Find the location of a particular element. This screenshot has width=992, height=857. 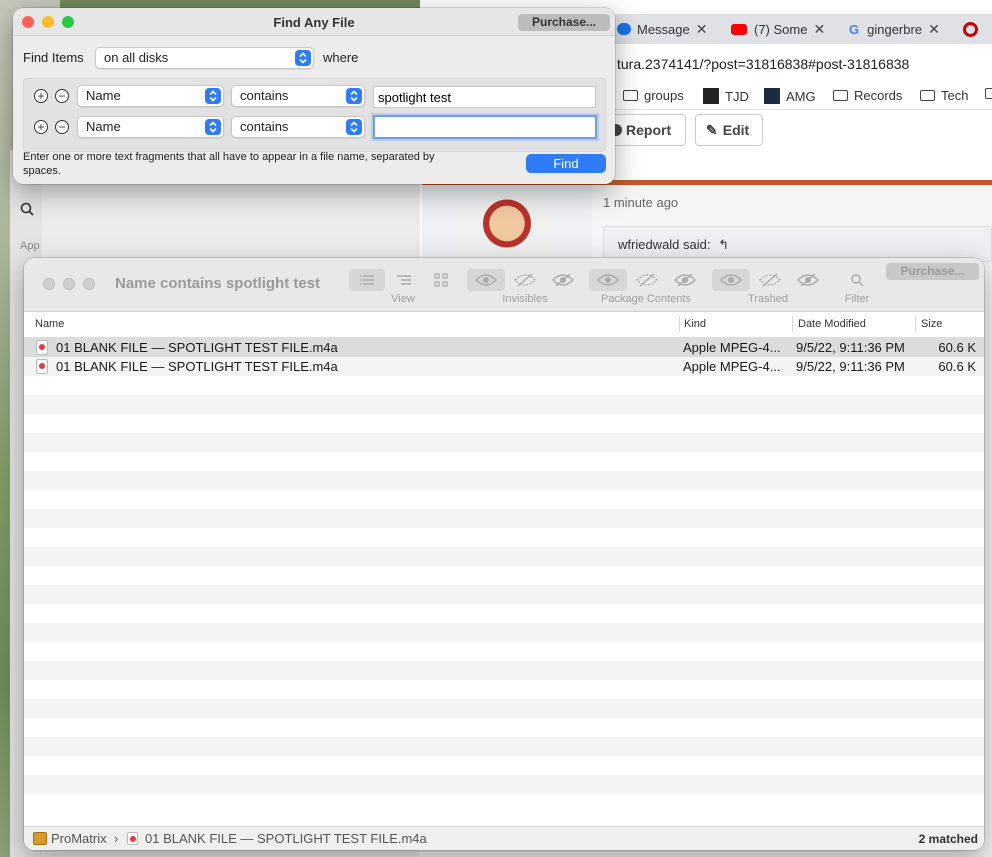

tab-label: Message is located at coordinates (663, 29).